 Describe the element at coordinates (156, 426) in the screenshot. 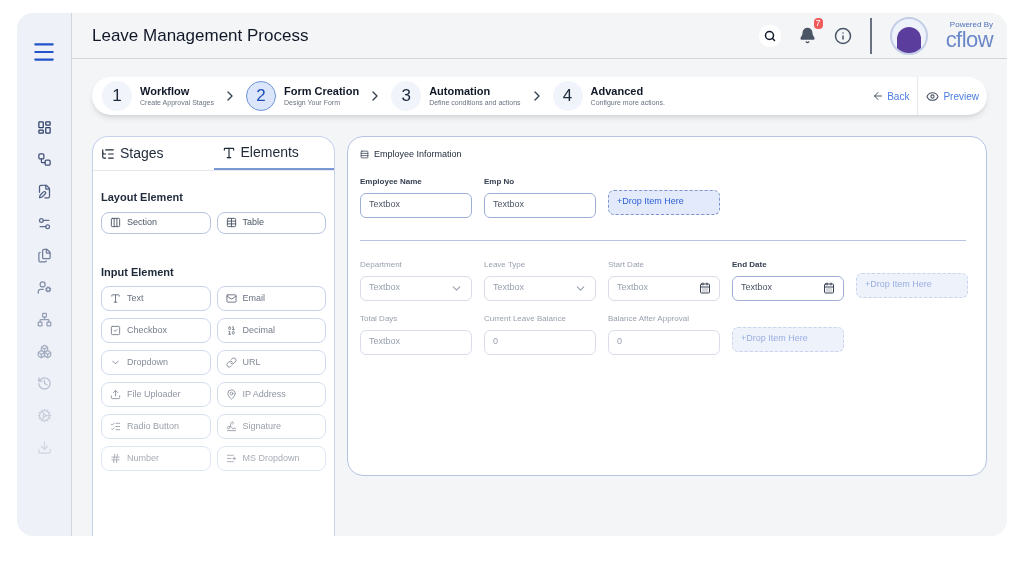

I see `palette-item: Radio Button` at that location.